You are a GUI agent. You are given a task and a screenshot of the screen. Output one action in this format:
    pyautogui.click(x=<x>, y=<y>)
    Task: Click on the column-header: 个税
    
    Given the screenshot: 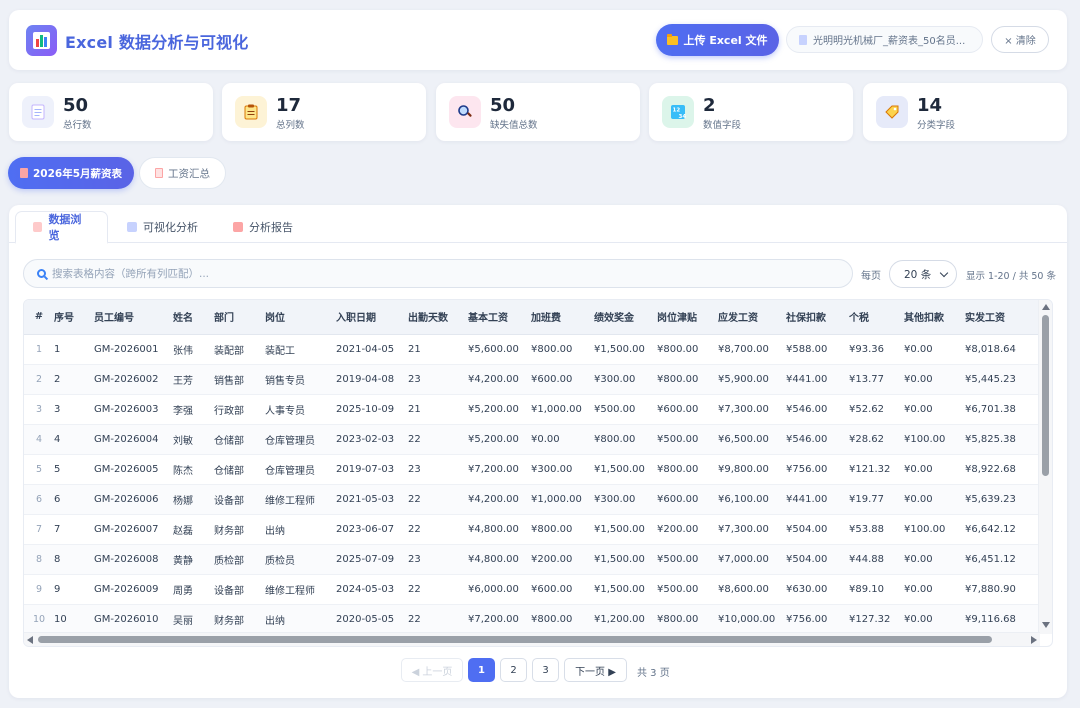 What is the action you would take?
    pyautogui.click(x=876, y=317)
    